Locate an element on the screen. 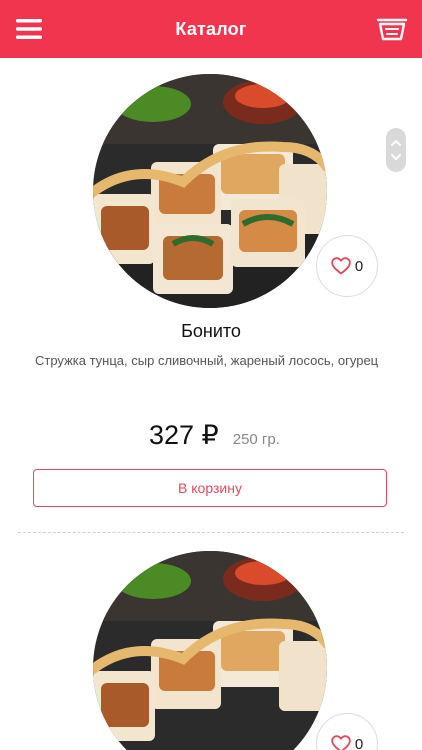 The height and width of the screenshot is (750, 422). product-name: Бонито is located at coordinates (211, 331).